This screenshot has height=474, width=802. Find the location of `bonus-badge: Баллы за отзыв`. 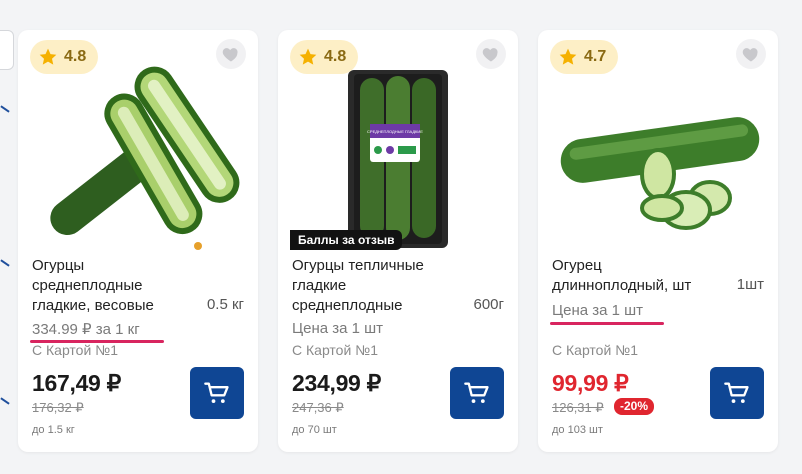

bonus-badge: Баллы за отзыв is located at coordinates (346, 240).